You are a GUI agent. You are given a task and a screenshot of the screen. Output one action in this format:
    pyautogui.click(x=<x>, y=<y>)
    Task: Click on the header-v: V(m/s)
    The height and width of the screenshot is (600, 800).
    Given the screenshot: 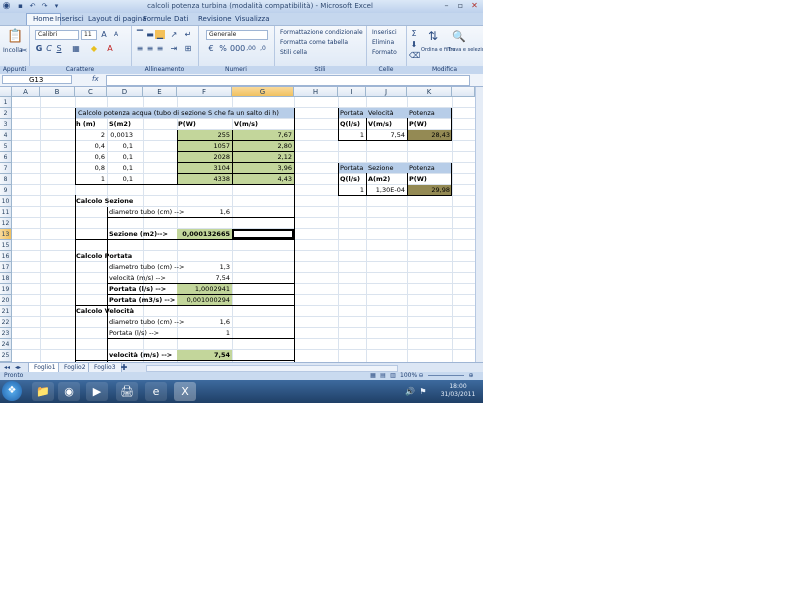 What is the action you would take?
    pyautogui.click(x=246, y=124)
    